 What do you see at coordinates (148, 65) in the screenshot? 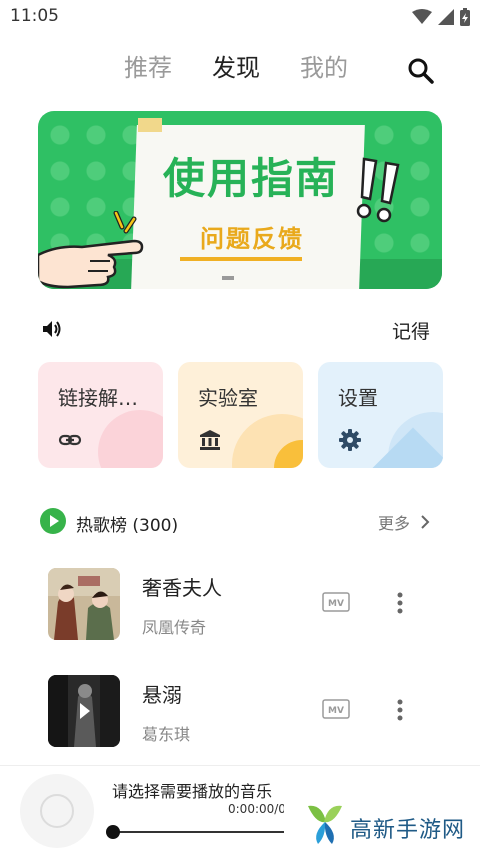
I see `tab-recommend: 推荐` at bounding box center [148, 65].